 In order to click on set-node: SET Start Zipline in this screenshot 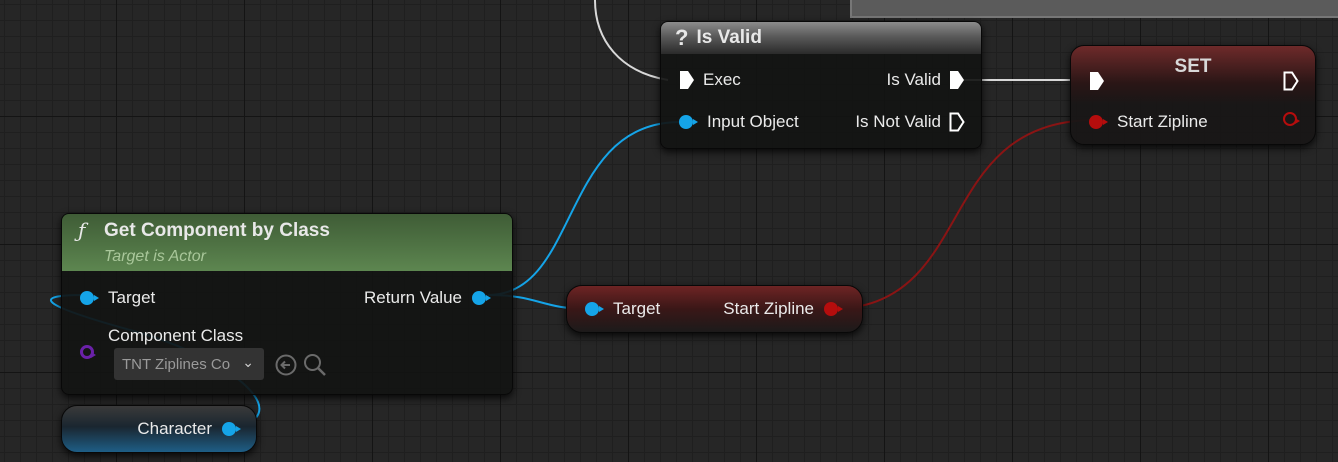, I will do `click(1193, 95)`.